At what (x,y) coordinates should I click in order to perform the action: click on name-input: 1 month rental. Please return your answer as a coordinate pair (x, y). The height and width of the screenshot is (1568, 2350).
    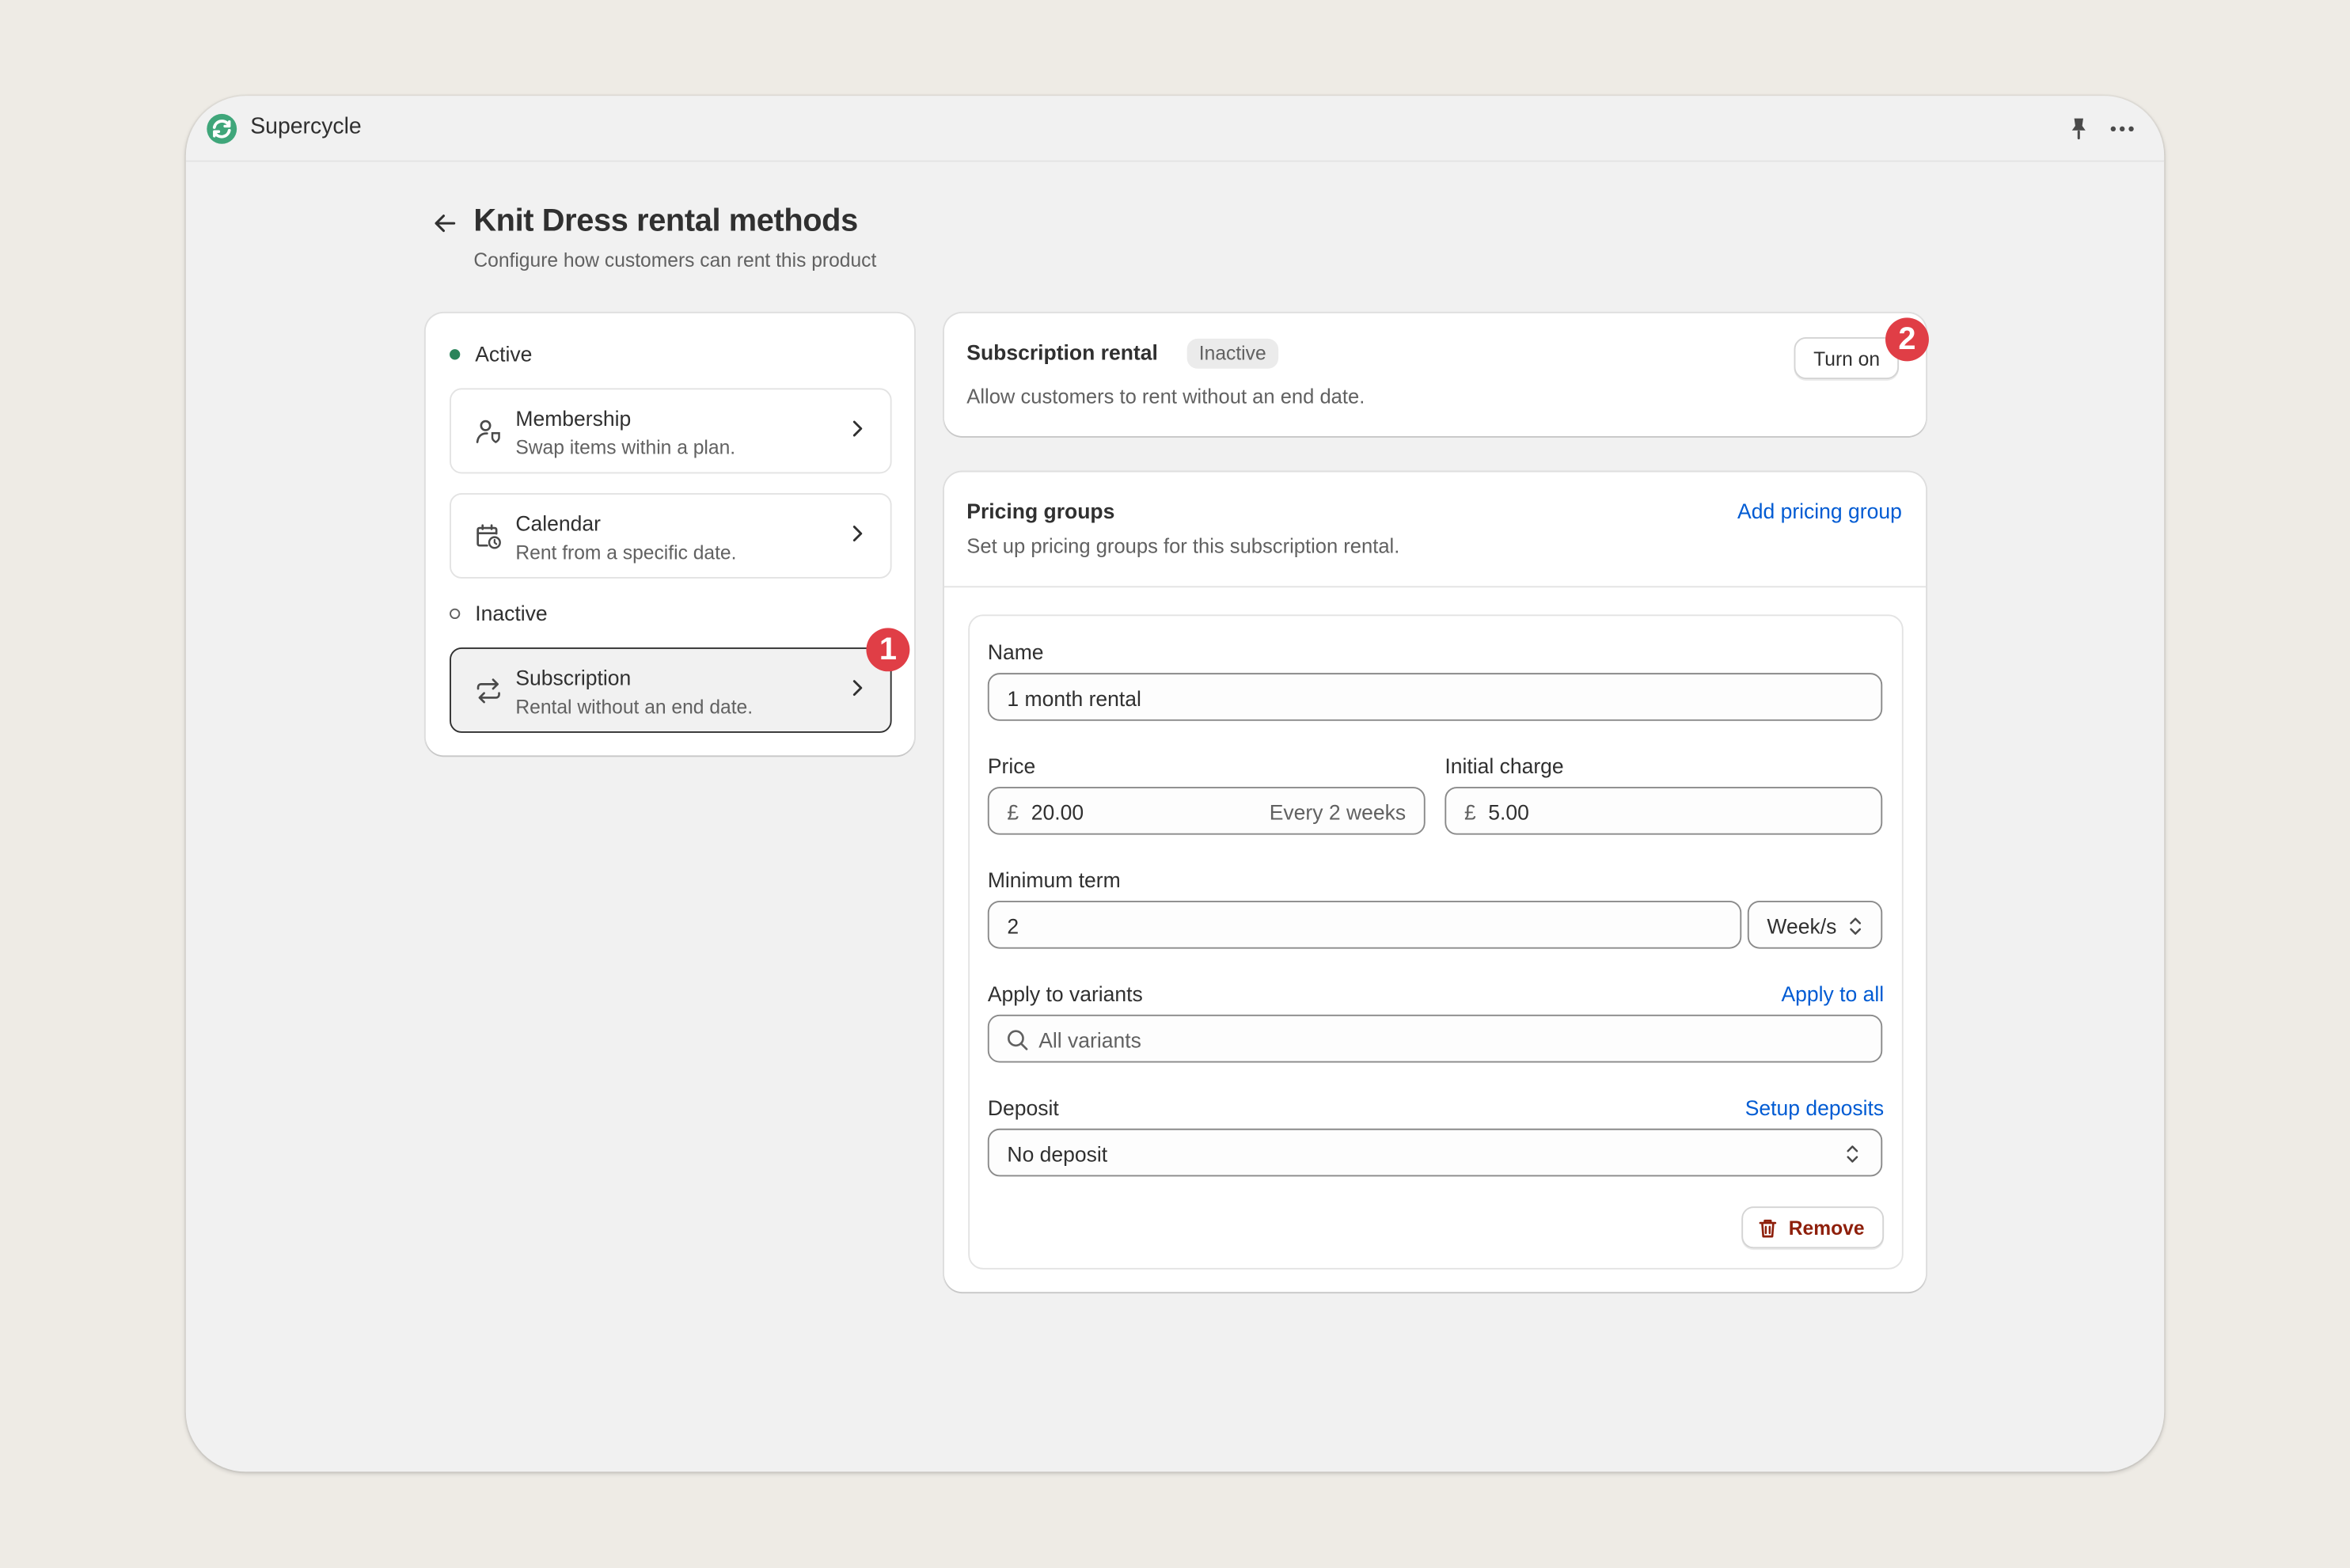
    Looking at the image, I should click on (1435, 697).